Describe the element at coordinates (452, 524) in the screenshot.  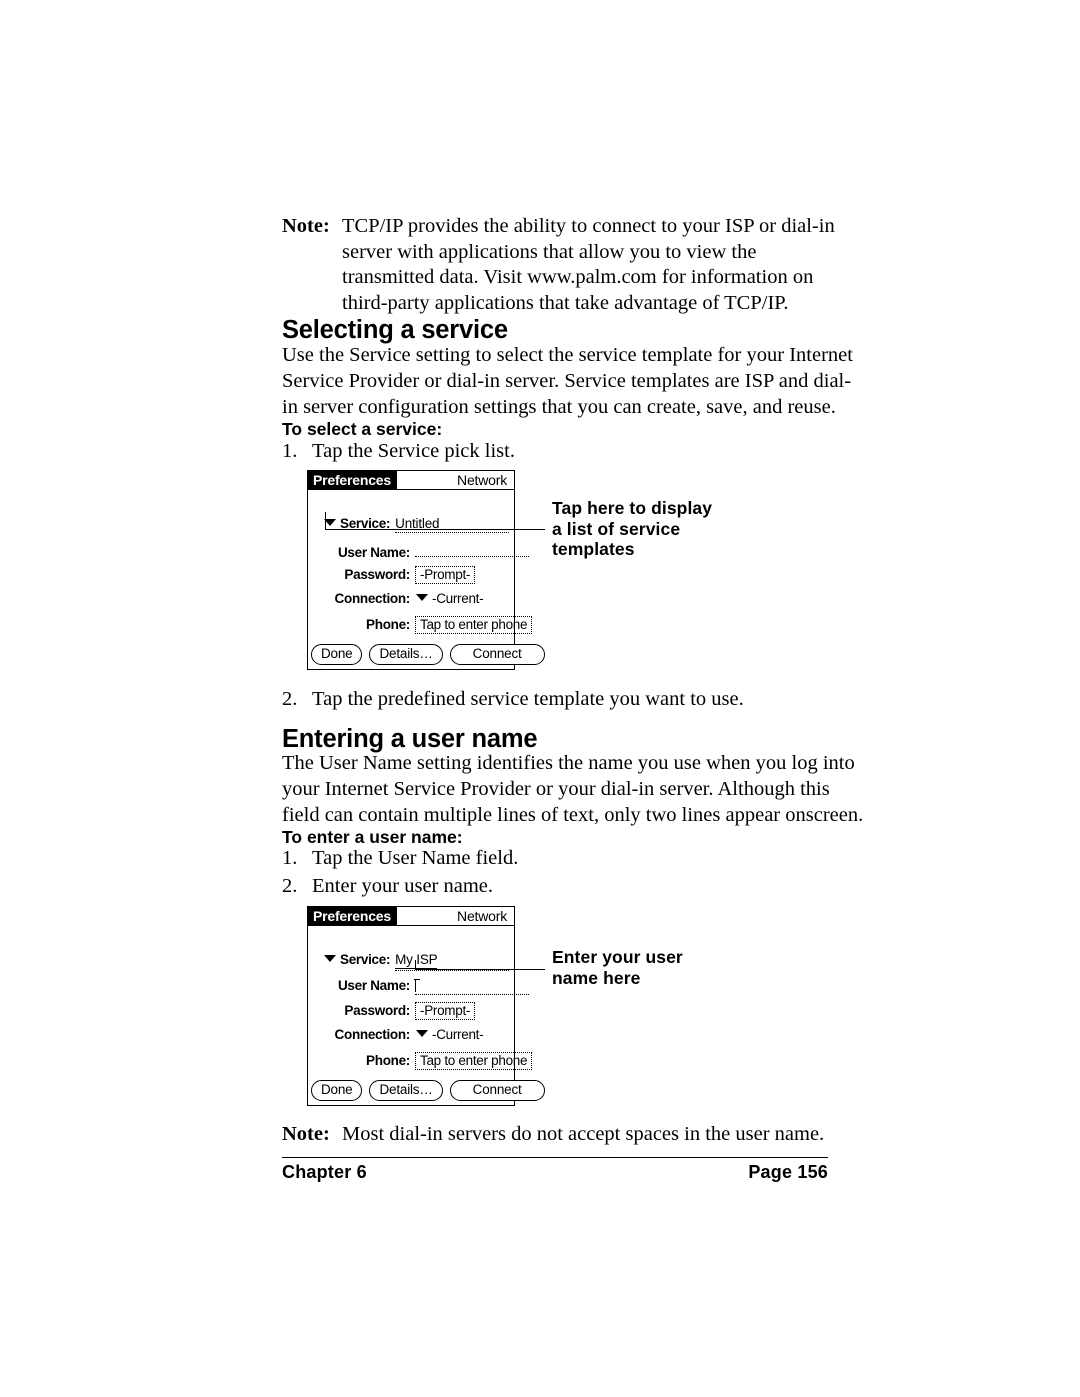
I see `palm1-service-value: Untitled` at that location.